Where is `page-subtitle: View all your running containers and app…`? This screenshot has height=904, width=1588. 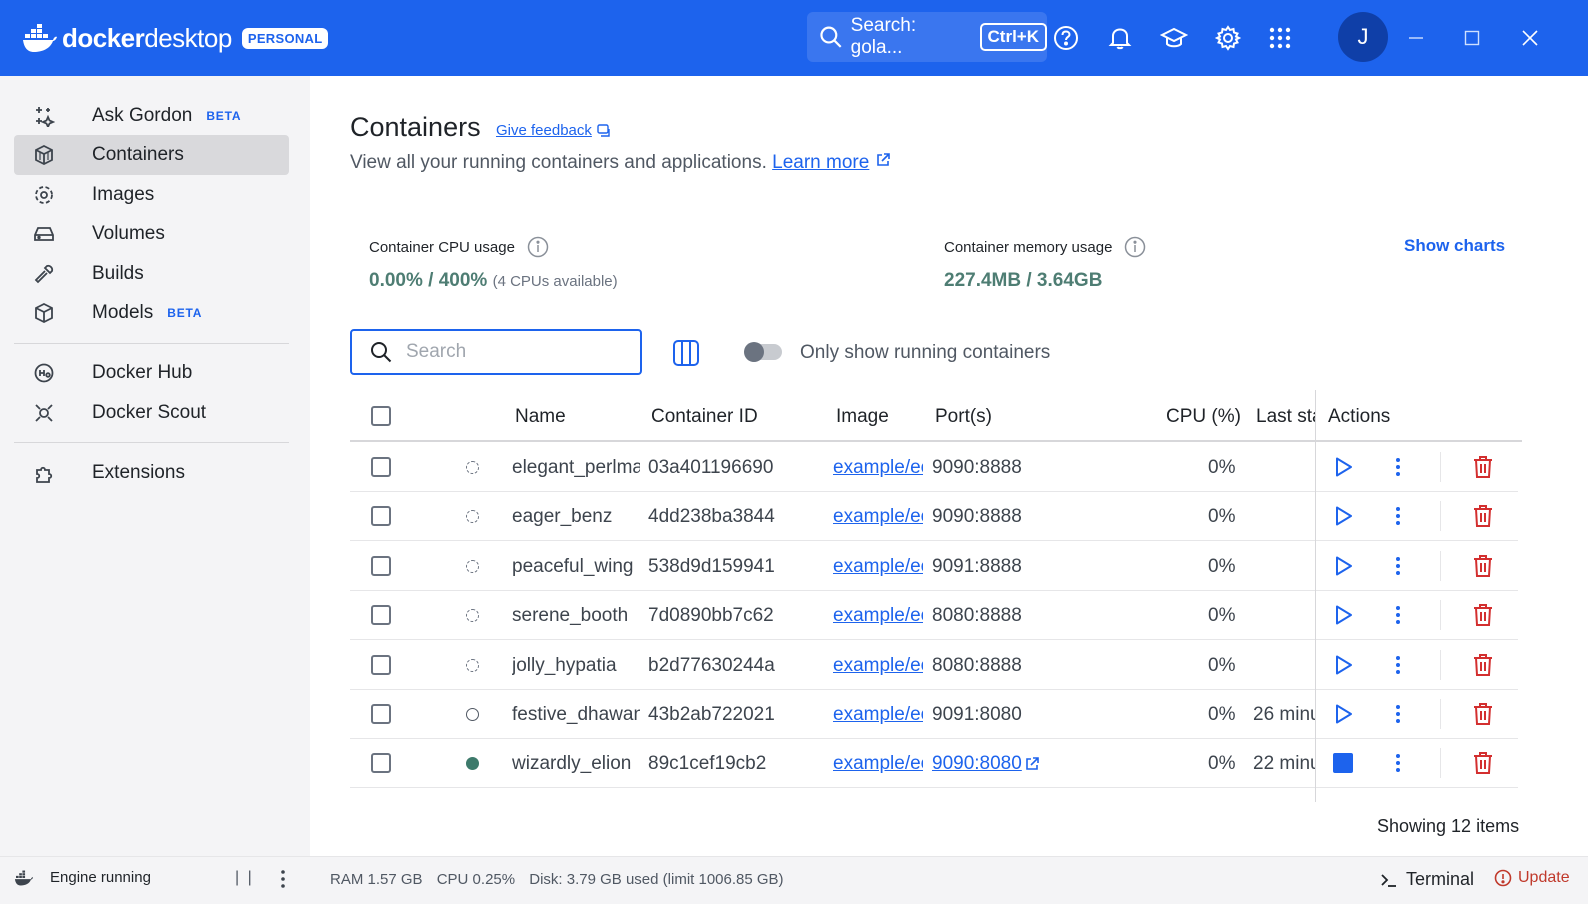 page-subtitle: View all your running containers and app… is located at coordinates (620, 163).